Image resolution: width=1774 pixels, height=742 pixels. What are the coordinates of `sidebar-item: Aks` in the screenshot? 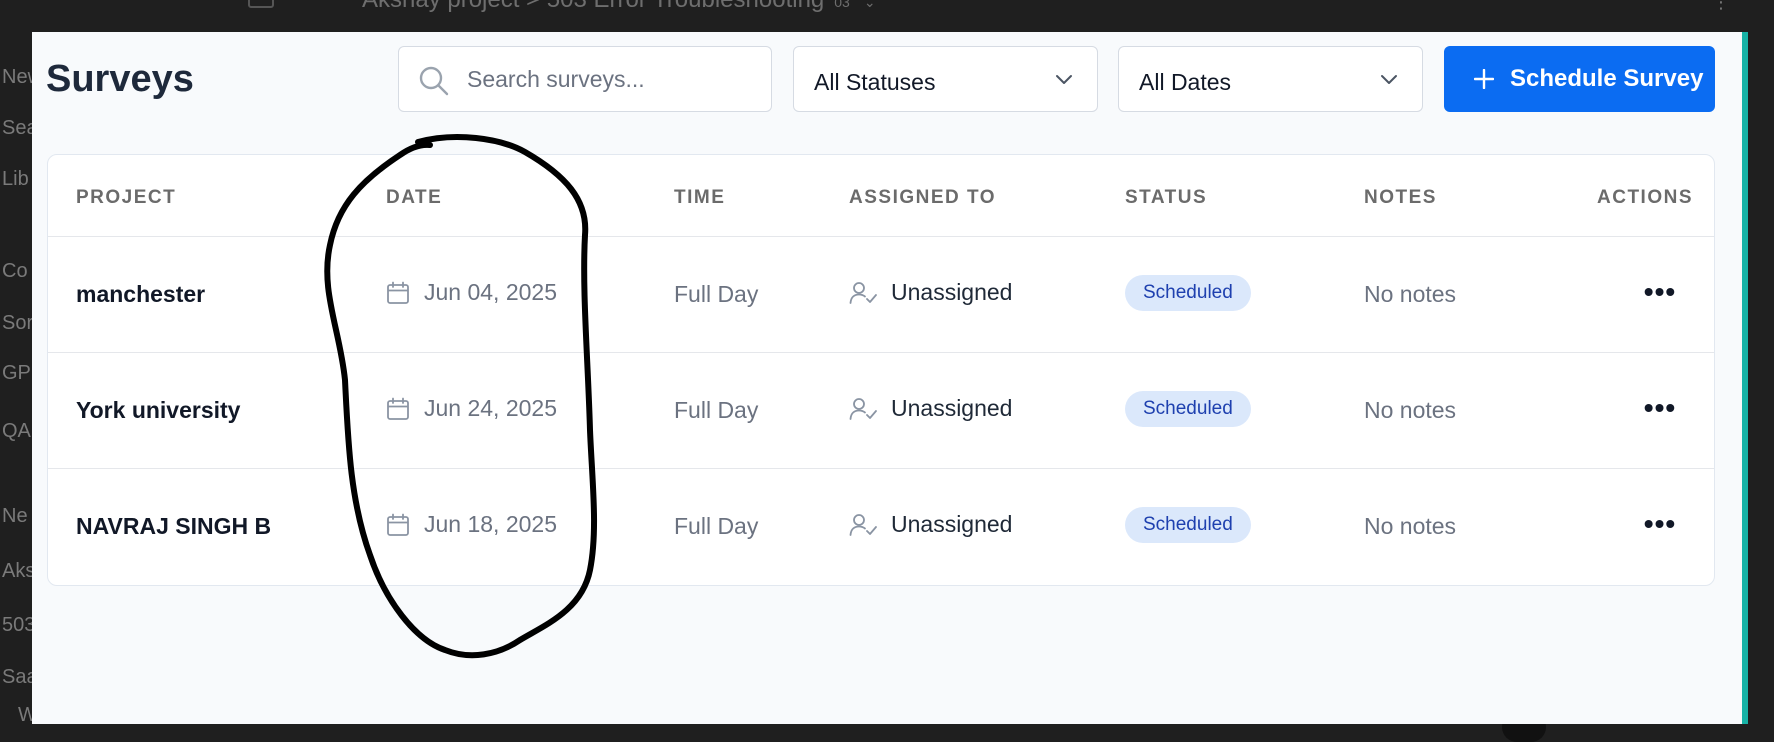 It's located at (17, 571).